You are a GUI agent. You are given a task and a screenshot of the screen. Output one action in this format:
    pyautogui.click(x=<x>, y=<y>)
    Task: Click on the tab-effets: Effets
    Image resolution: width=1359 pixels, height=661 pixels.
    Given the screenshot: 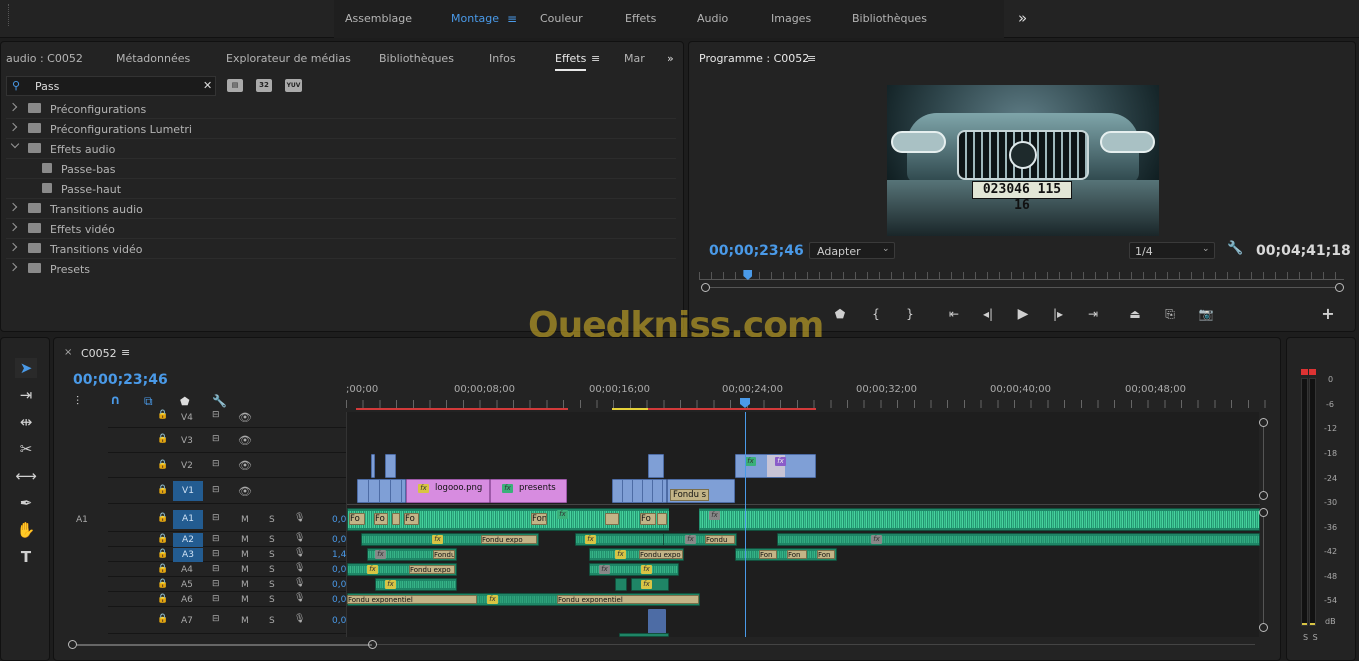 What is the action you would take?
    pyautogui.click(x=571, y=61)
    